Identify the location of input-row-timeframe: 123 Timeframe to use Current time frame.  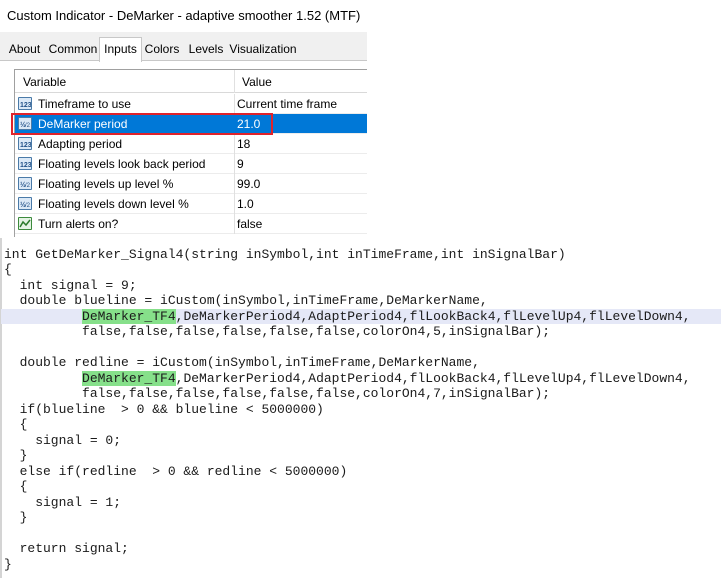
(191, 104).